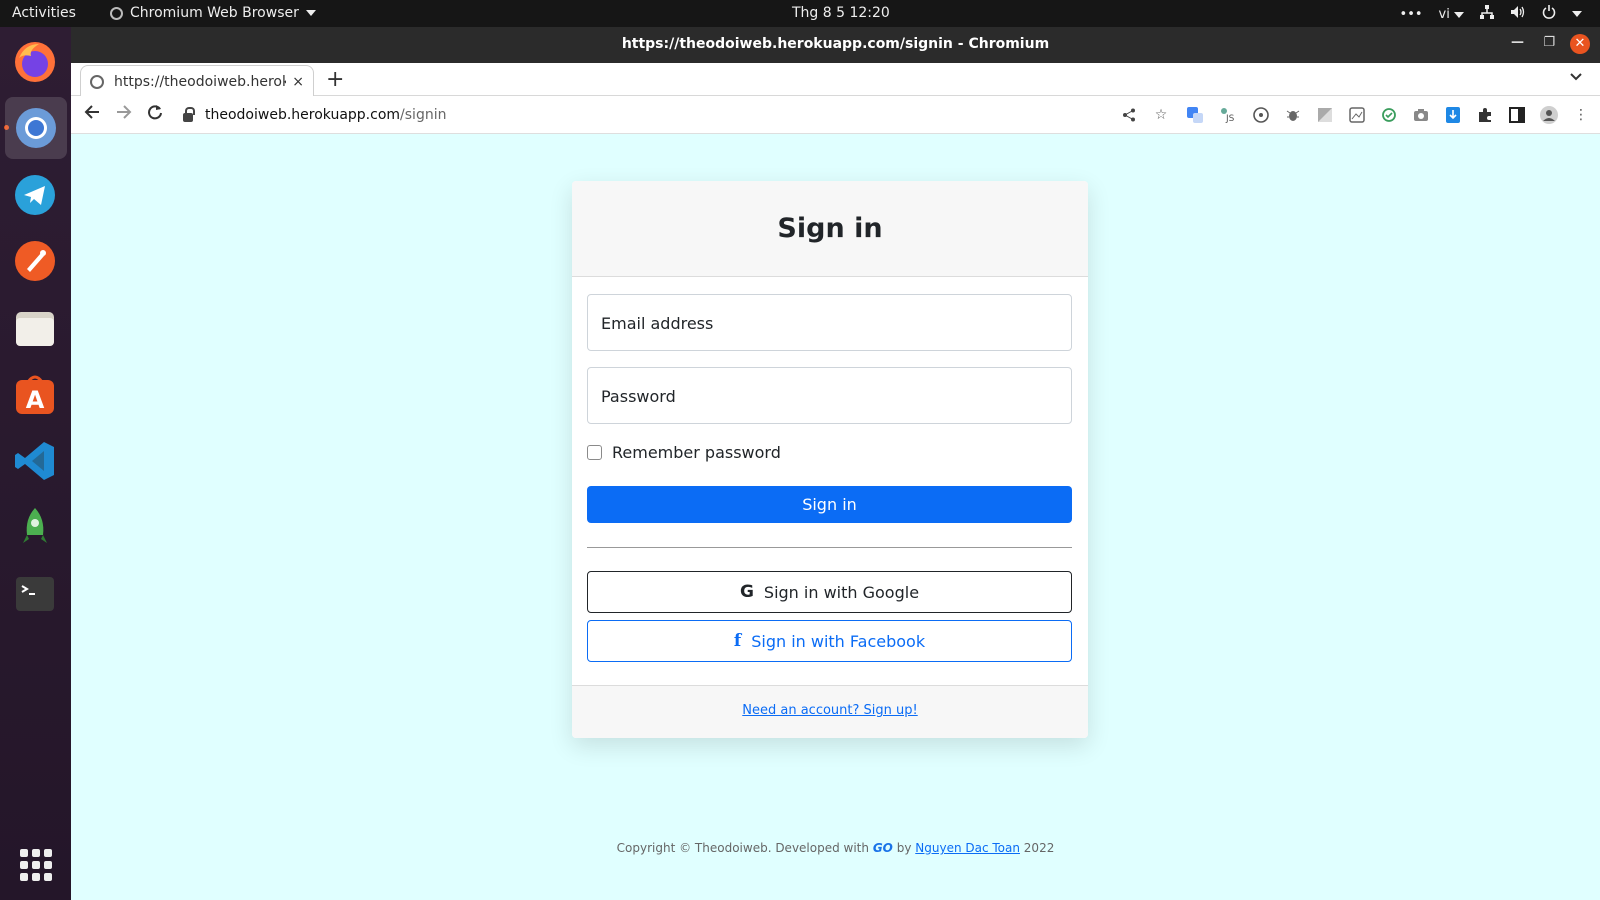  Describe the element at coordinates (841, 592) in the screenshot. I see `google-signin-label: Sign in with Google` at that location.